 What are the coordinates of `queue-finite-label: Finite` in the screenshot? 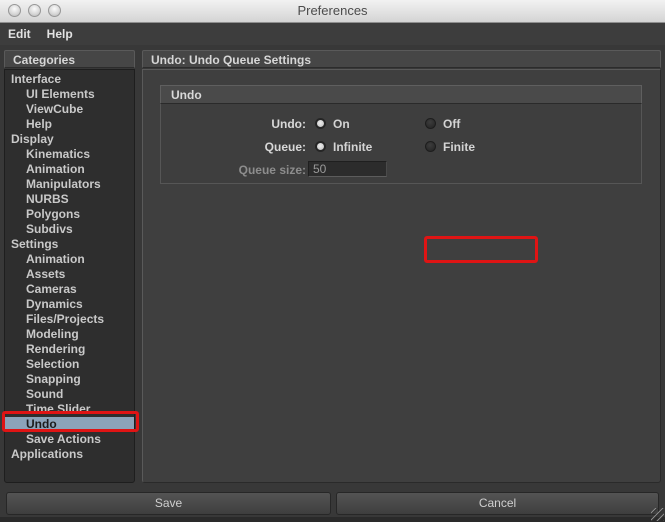 It's located at (459, 146).